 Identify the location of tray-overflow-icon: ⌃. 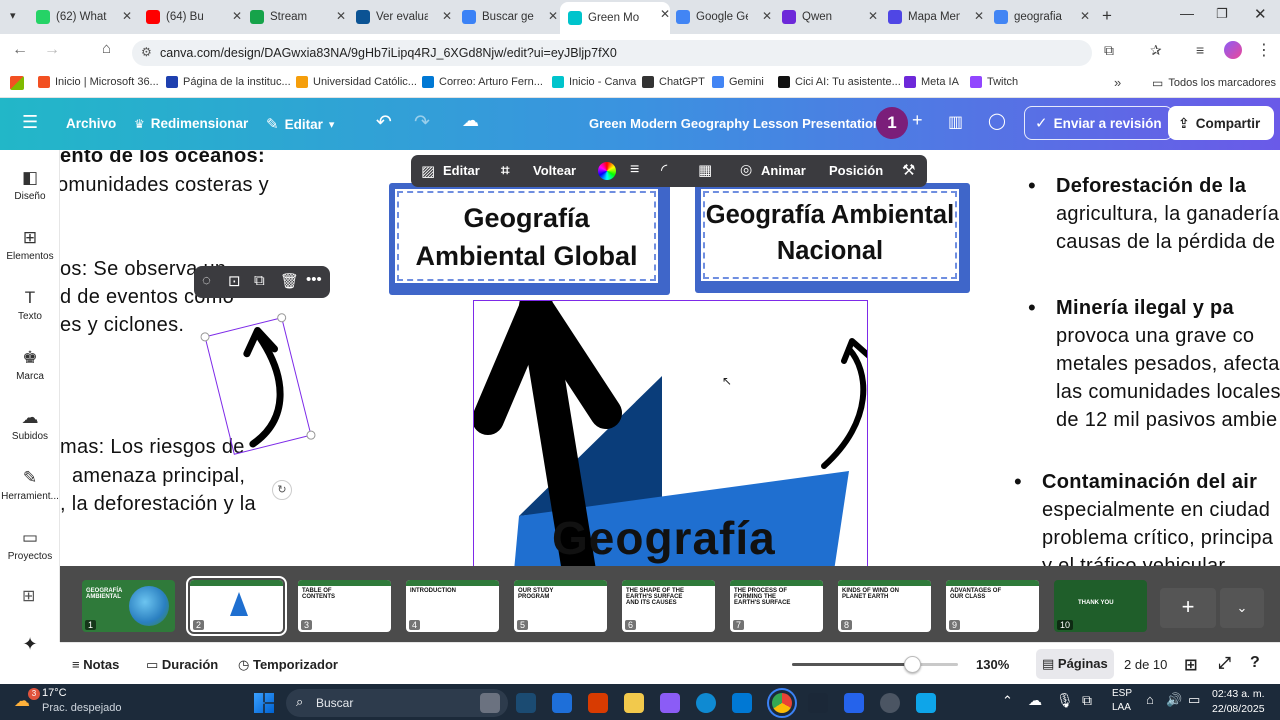
(1007, 701).